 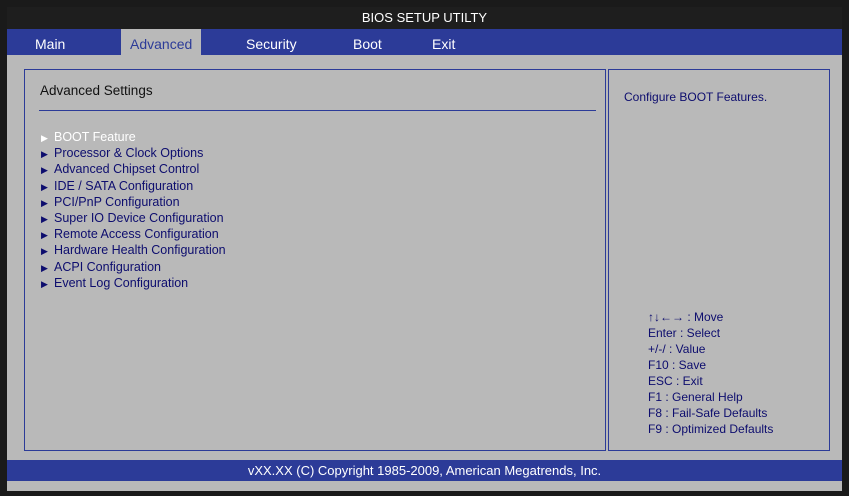 What do you see at coordinates (708, 413) in the screenshot?
I see `key-hint-fail-safe: F8 : Fail-Safe Defaults` at bounding box center [708, 413].